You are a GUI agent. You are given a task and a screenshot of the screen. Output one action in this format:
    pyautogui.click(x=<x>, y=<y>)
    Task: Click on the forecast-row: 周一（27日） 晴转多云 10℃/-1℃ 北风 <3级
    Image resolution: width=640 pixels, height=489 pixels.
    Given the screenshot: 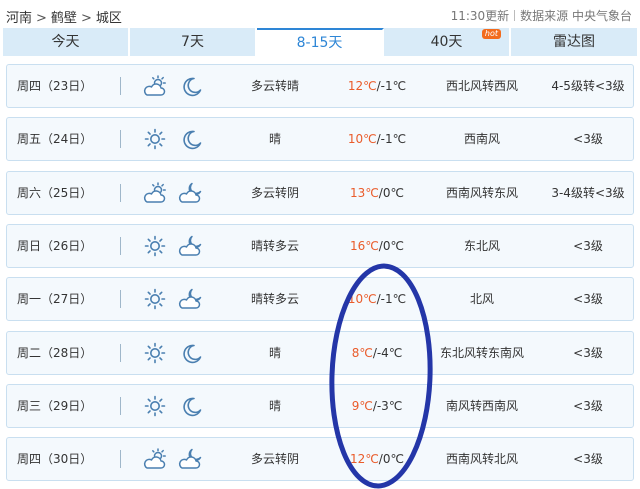 What is the action you would take?
    pyautogui.click(x=320, y=299)
    